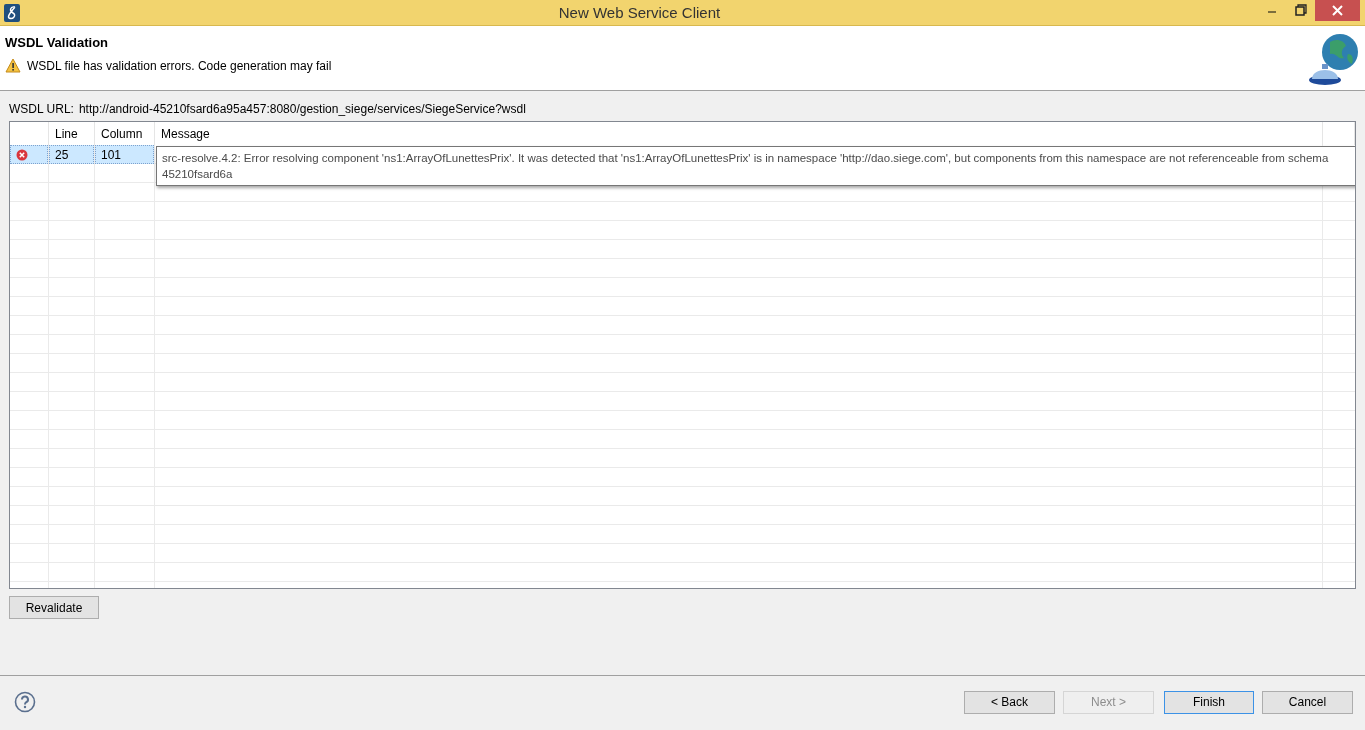 This screenshot has width=1365, height=730. What do you see at coordinates (13, 65) in the screenshot?
I see `warning-icon` at bounding box center [13, 65].